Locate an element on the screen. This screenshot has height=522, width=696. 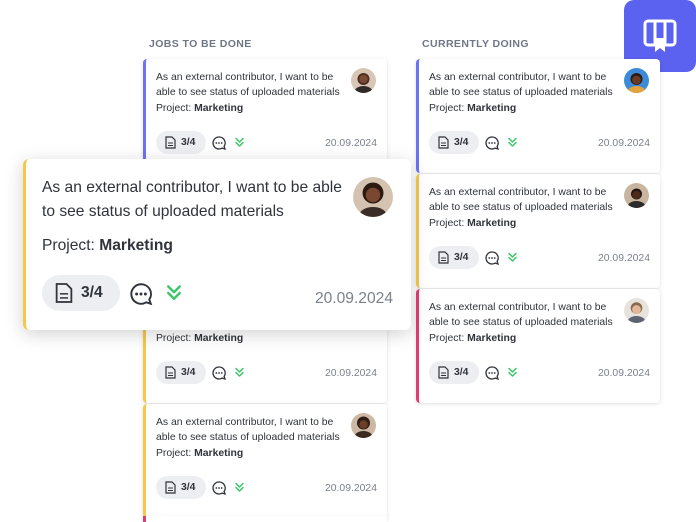
task-card-partial is located at coordinates (265, 519).